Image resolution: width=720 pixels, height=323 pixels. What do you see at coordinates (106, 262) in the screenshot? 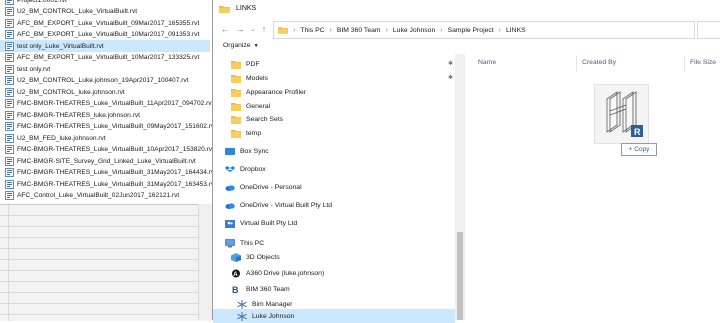
I see `background-grid-area` at bounding box center [106, 262].